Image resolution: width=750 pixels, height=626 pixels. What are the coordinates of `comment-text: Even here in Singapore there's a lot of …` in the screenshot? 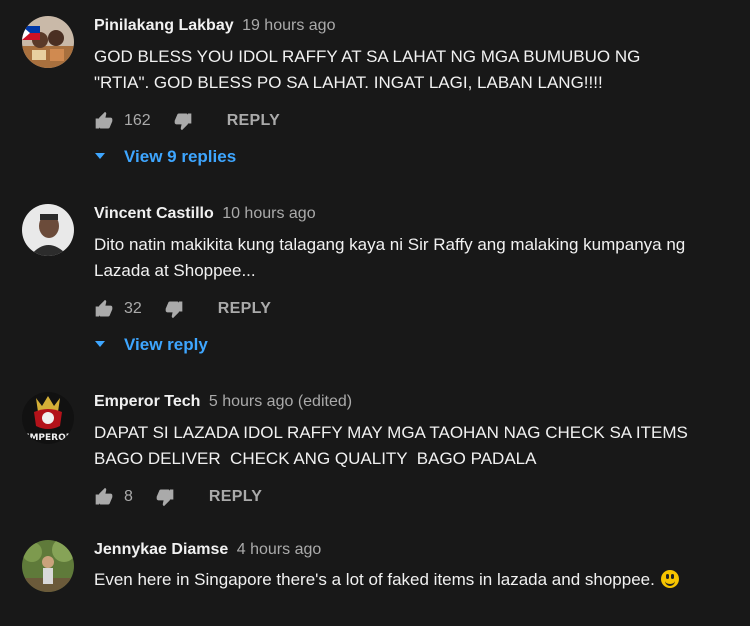 It's located at (394, 580).